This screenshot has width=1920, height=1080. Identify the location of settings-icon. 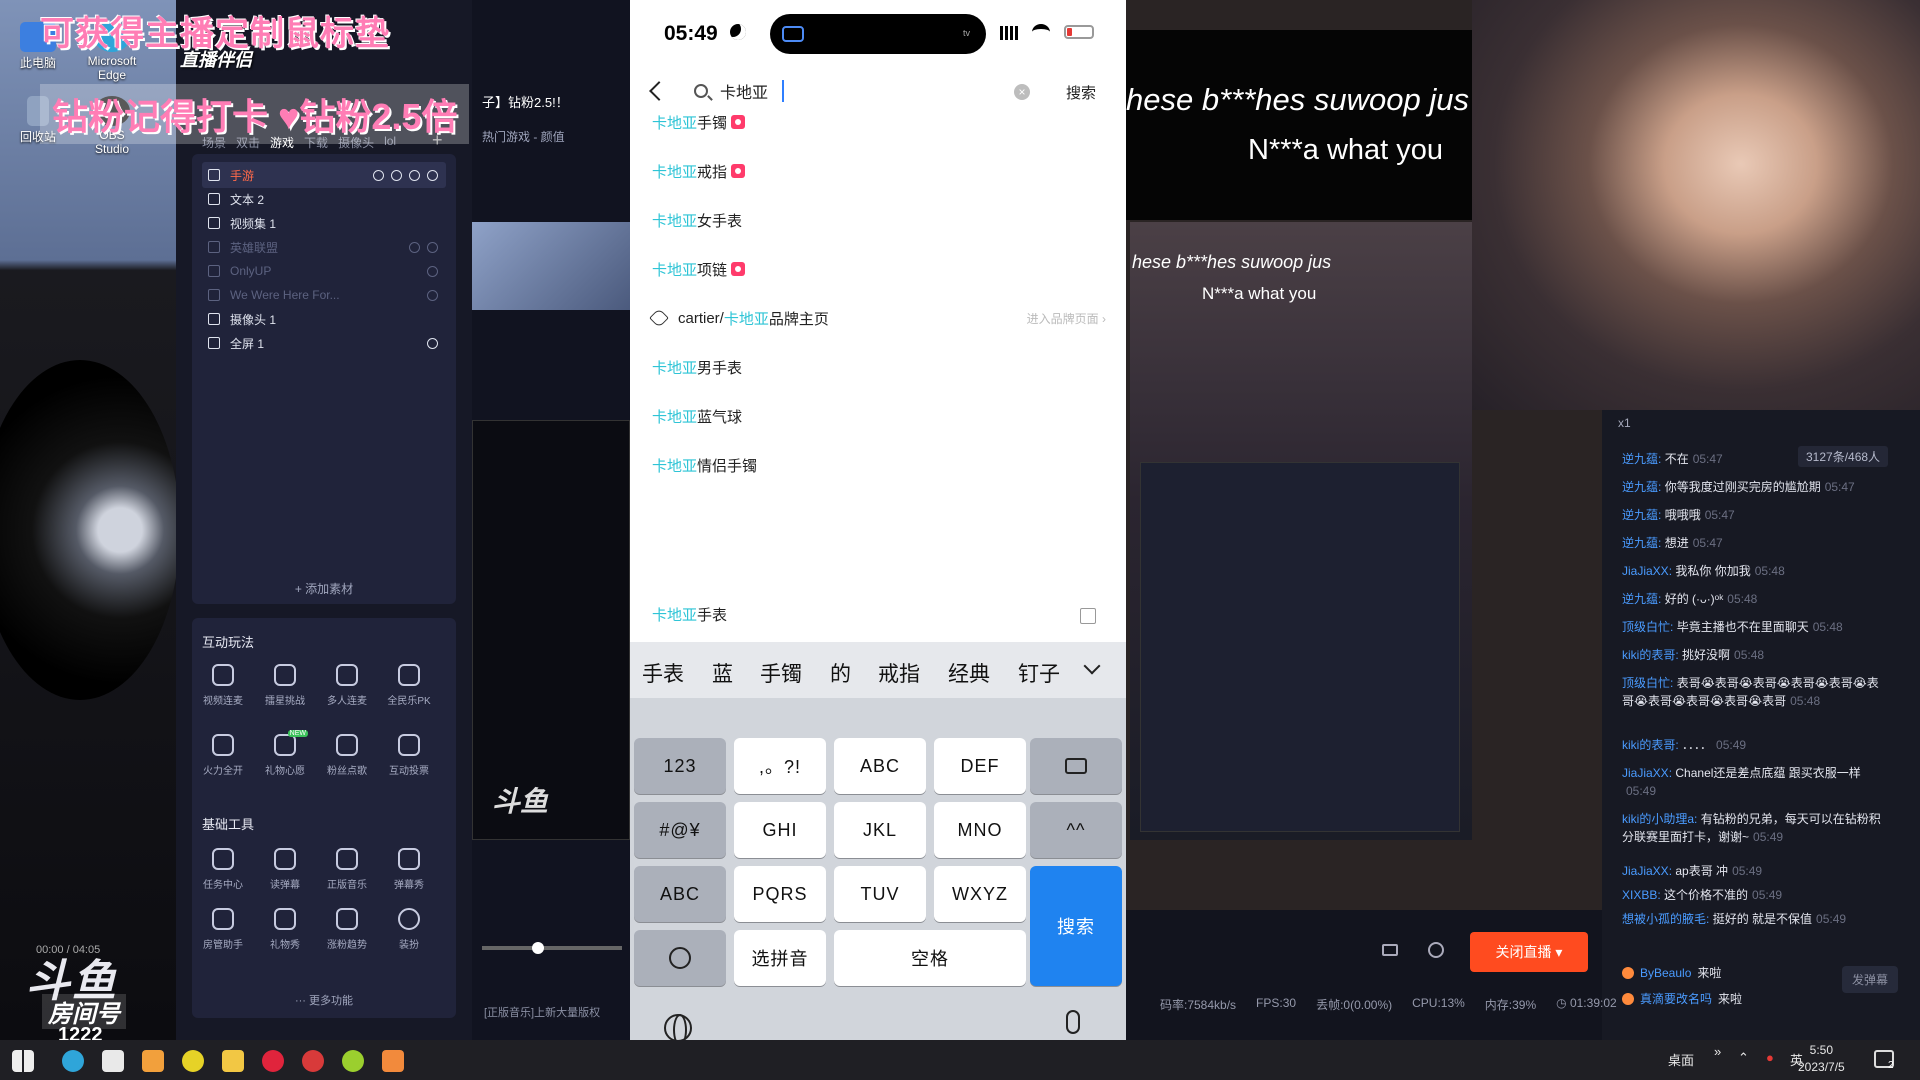
(414, 175).